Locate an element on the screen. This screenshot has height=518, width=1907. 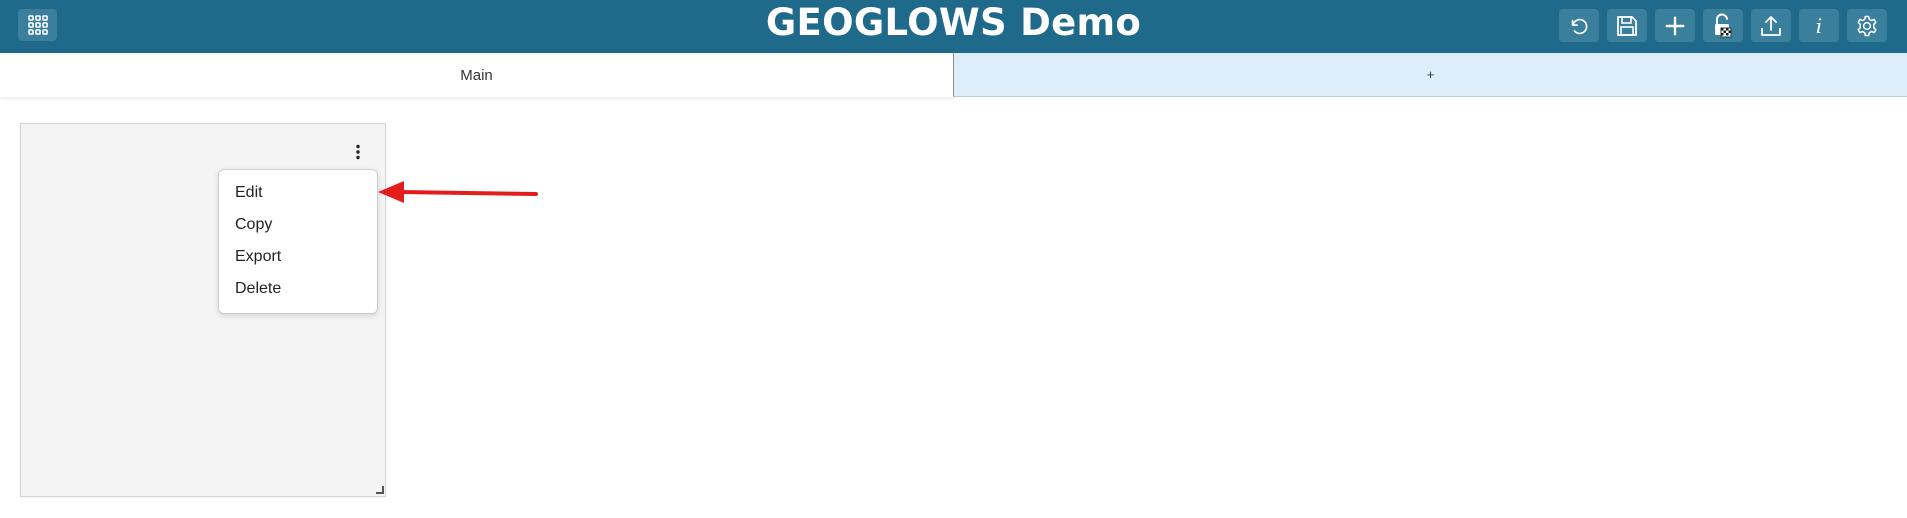
info-button: i is located at coordinates (1819, 25).